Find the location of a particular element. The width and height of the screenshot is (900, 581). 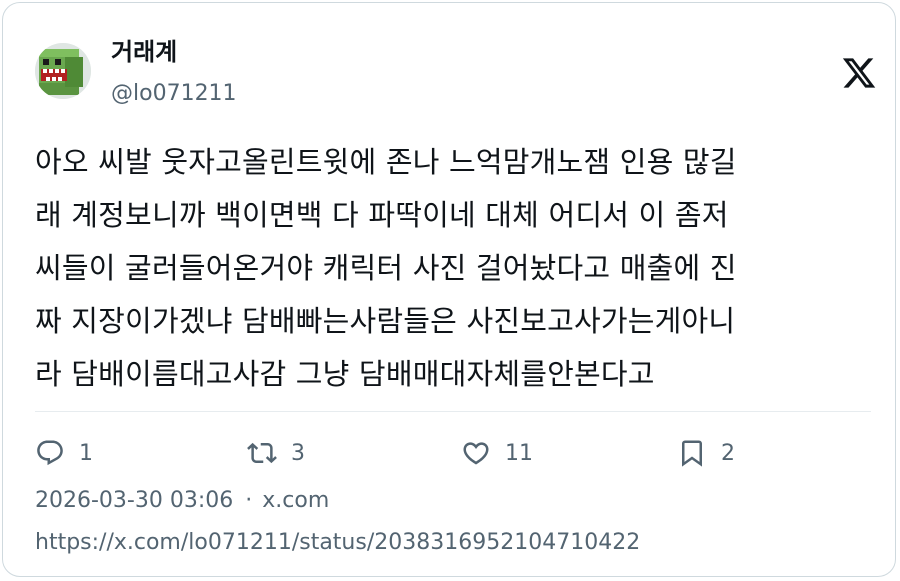

heart-icon is located at coordinates (476, 453).